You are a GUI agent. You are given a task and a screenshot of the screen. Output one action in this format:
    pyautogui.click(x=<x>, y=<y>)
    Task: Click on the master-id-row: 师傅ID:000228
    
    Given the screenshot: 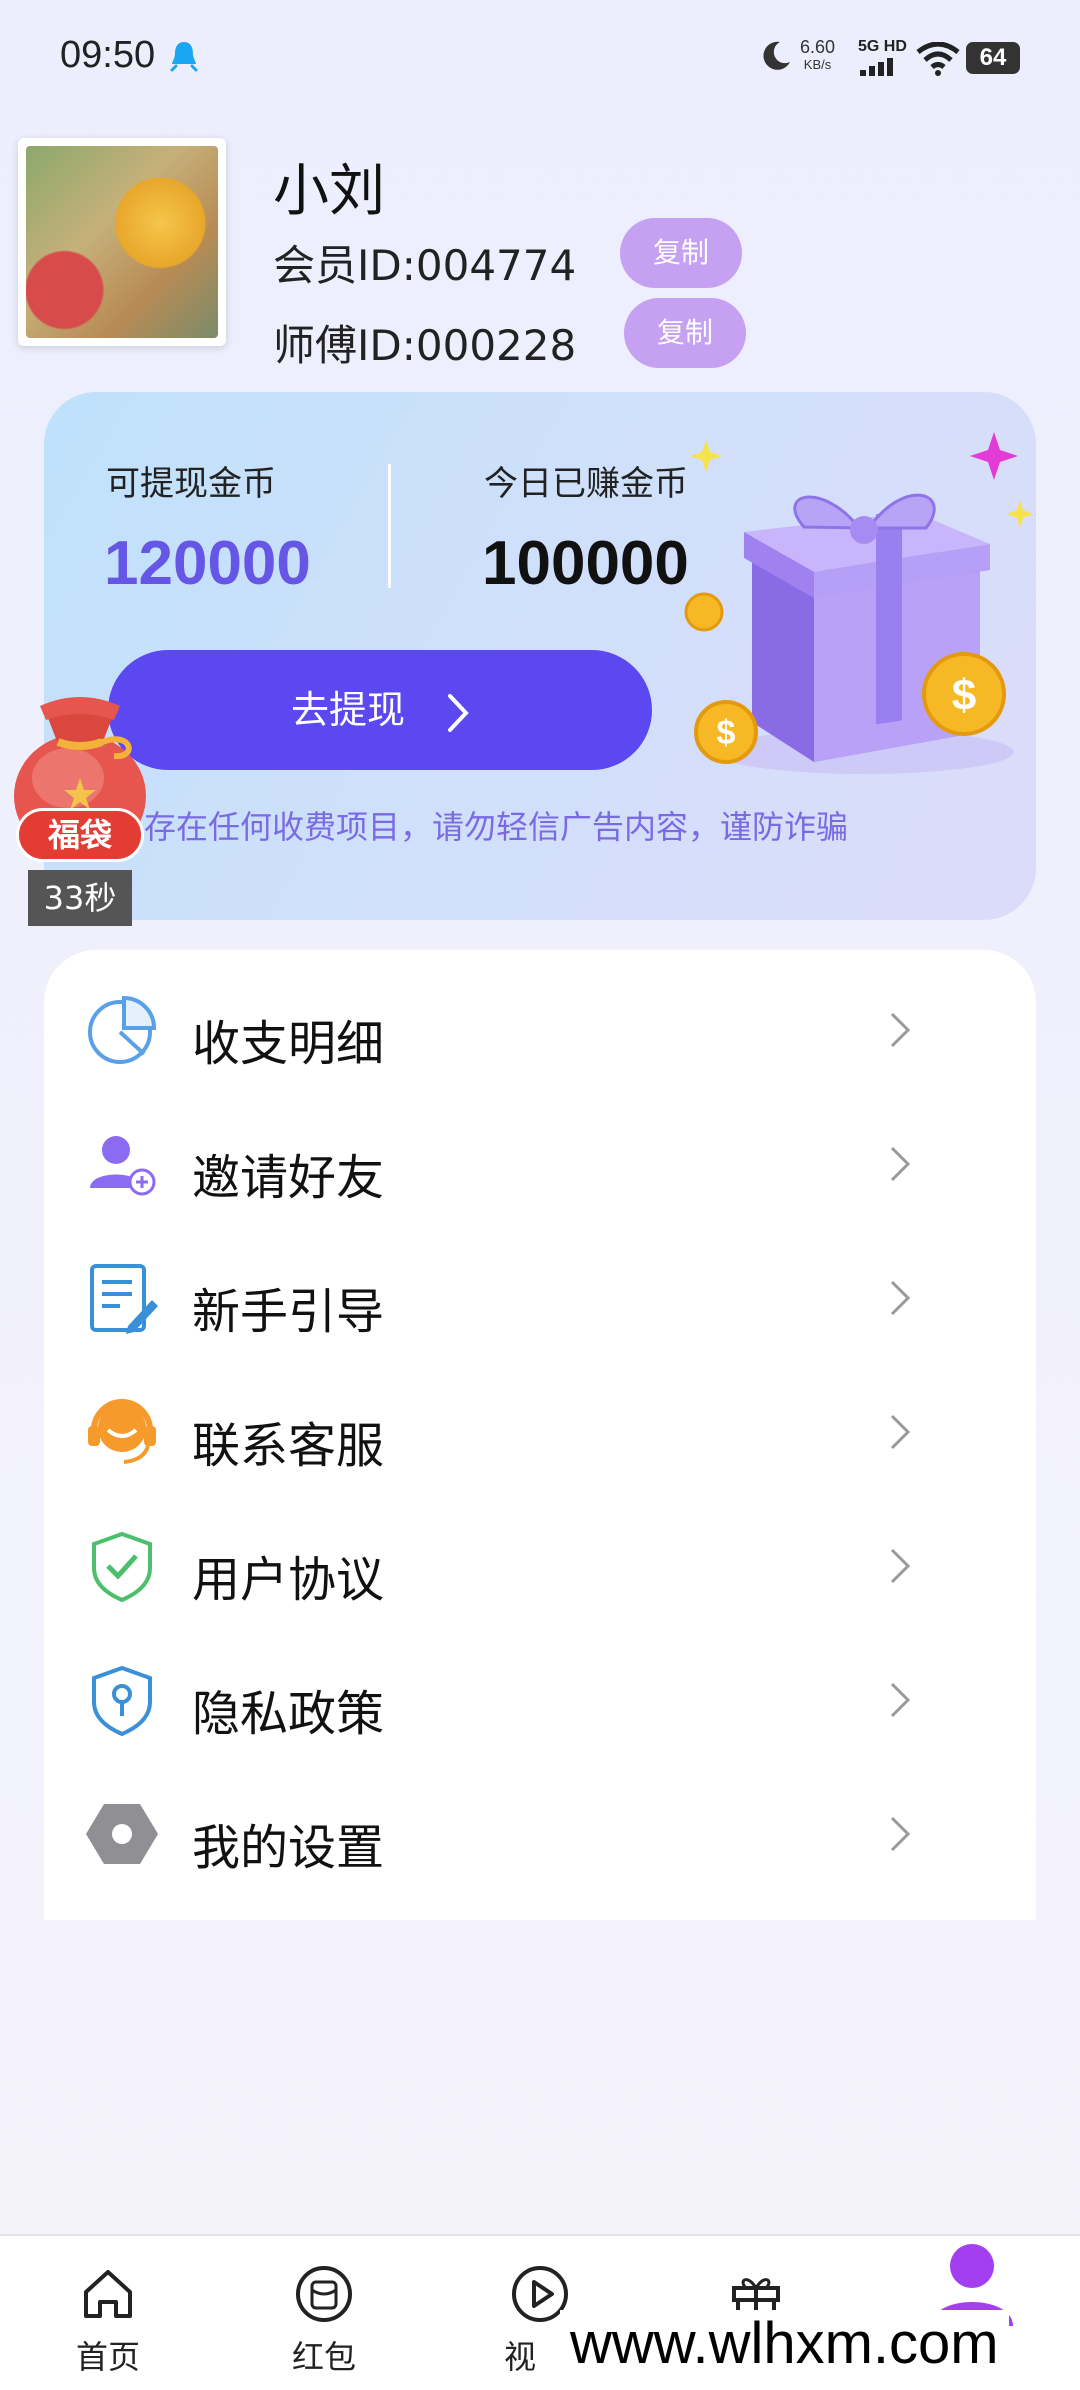 What is the action you would take?
    pyautogui.click(x=424, y=342)
    